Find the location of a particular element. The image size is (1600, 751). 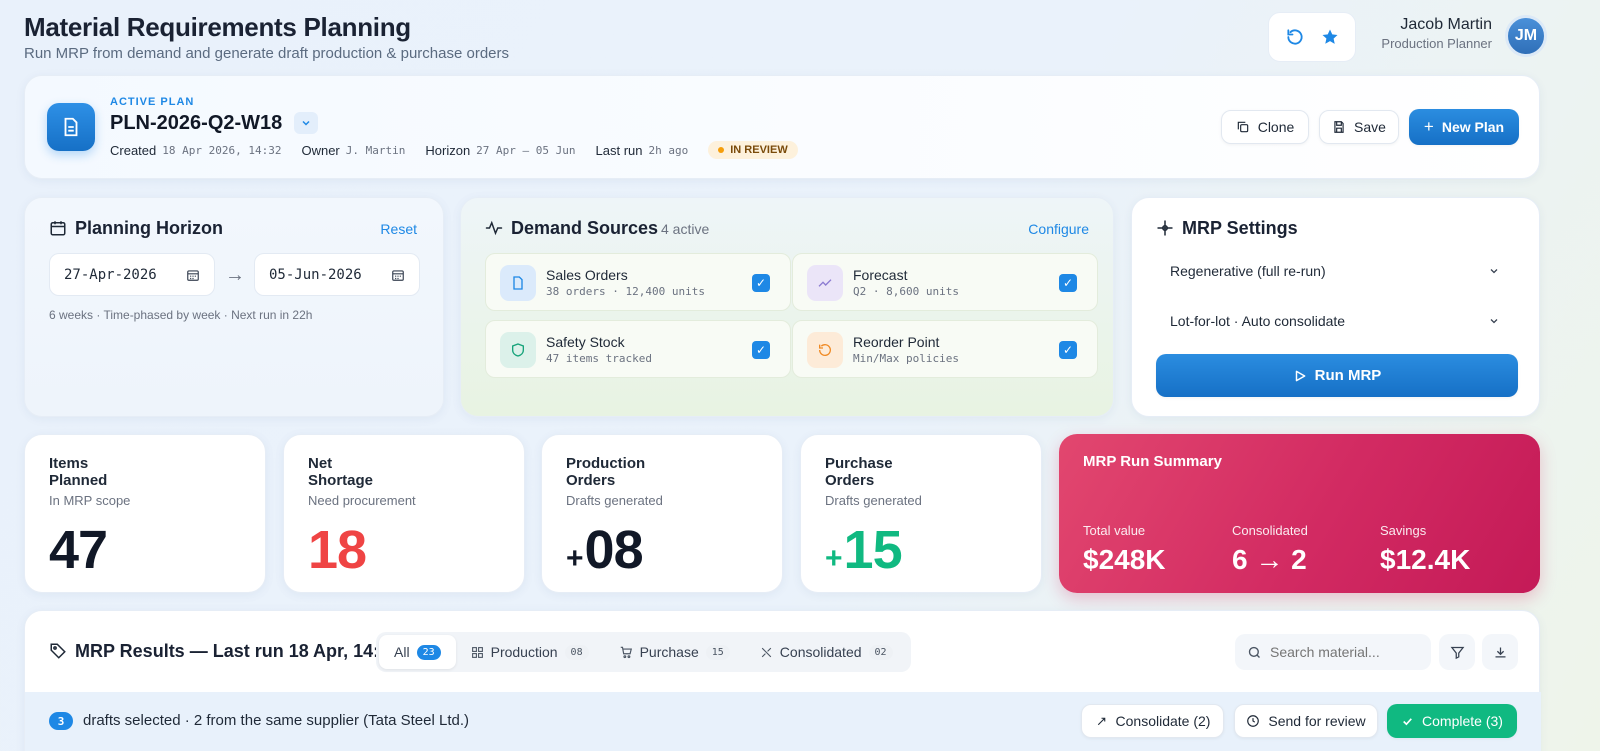

activity-icon is located at coordinates (494, 228).